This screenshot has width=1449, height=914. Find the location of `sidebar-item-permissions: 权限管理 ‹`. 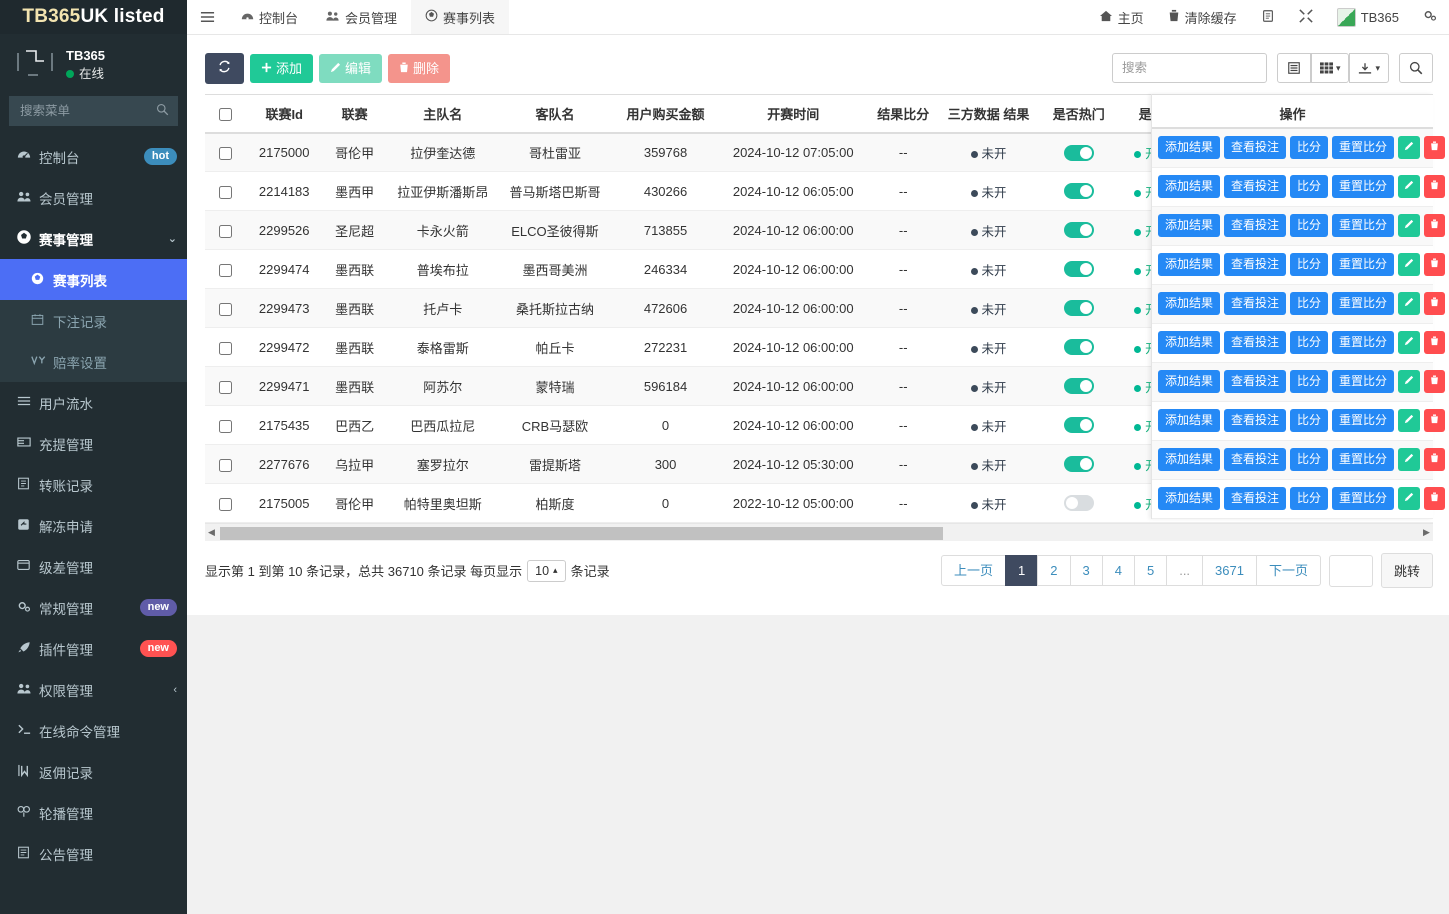

sidebar-item-permissions: 权限管理 ‹ is located at coordinates (93, 689).